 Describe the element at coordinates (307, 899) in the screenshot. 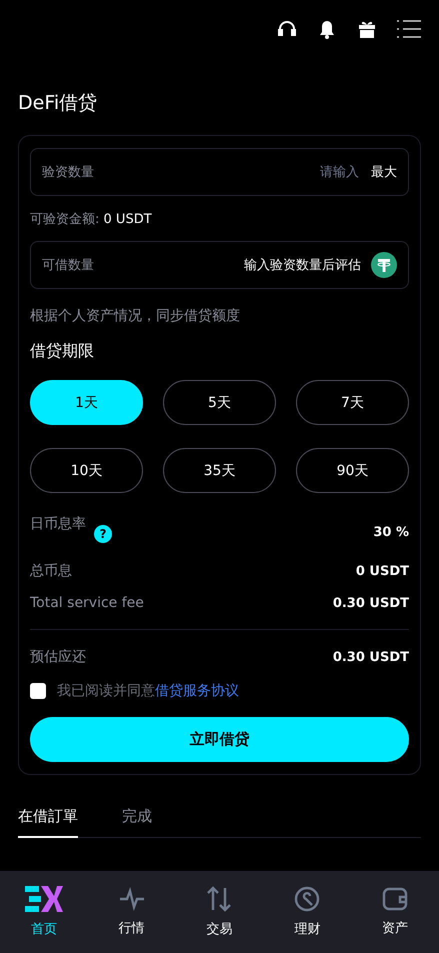

I see `at-circle-icon` at that location.